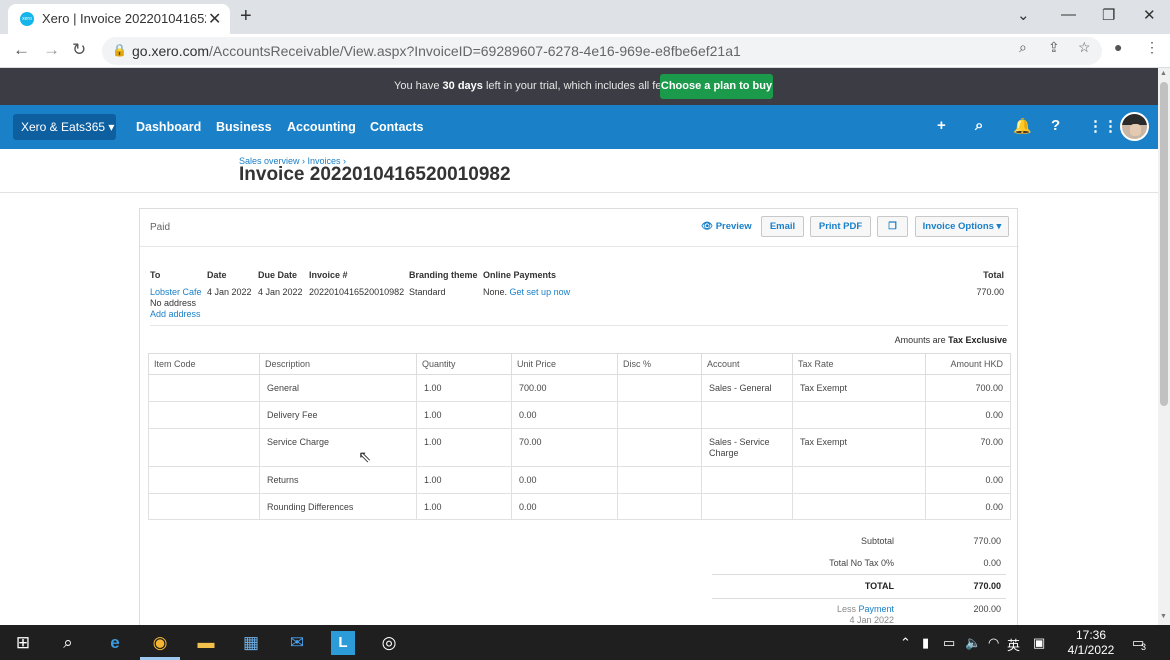  What do you see at coordinates (1022, 126) in the screenshot?
I see `notifications-icon: 🔔` at bounding box center [1022, 126].